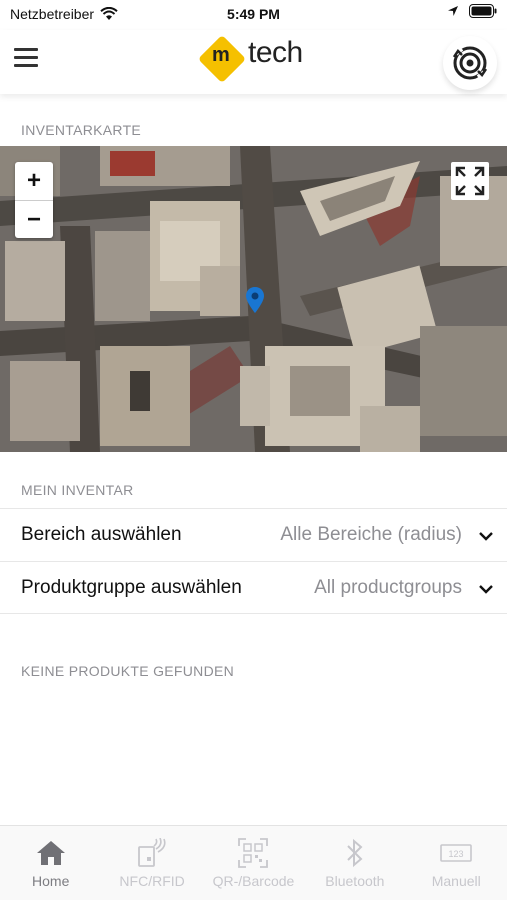 The height and width of the screenshot is (900, 507). What do you see at coordinates (253, 881) in the screenshot?
I see `tab-label: QR-/Barcode` at bounding box center [253, 881].